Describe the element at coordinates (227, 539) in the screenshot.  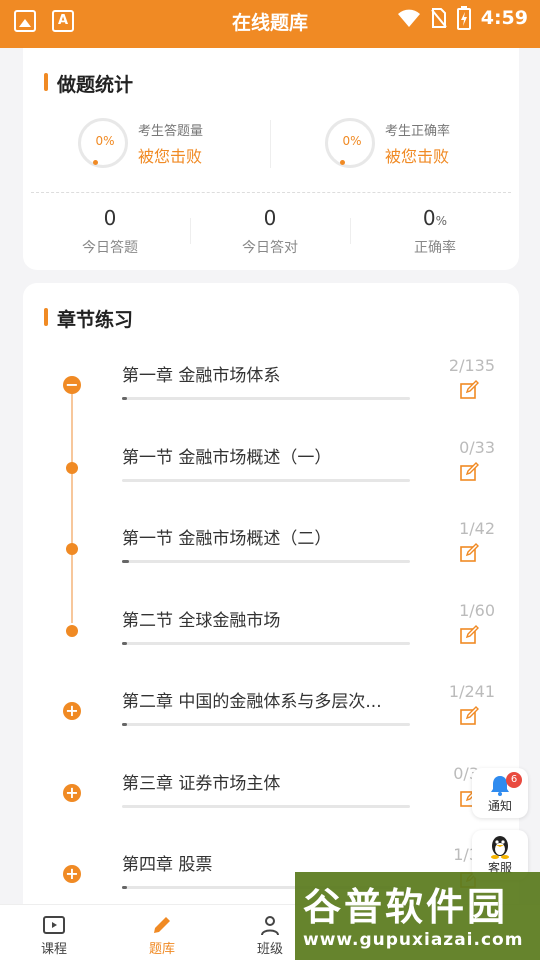
I see `chapter-name: 第一节 金融市场概述（二）` at that location.